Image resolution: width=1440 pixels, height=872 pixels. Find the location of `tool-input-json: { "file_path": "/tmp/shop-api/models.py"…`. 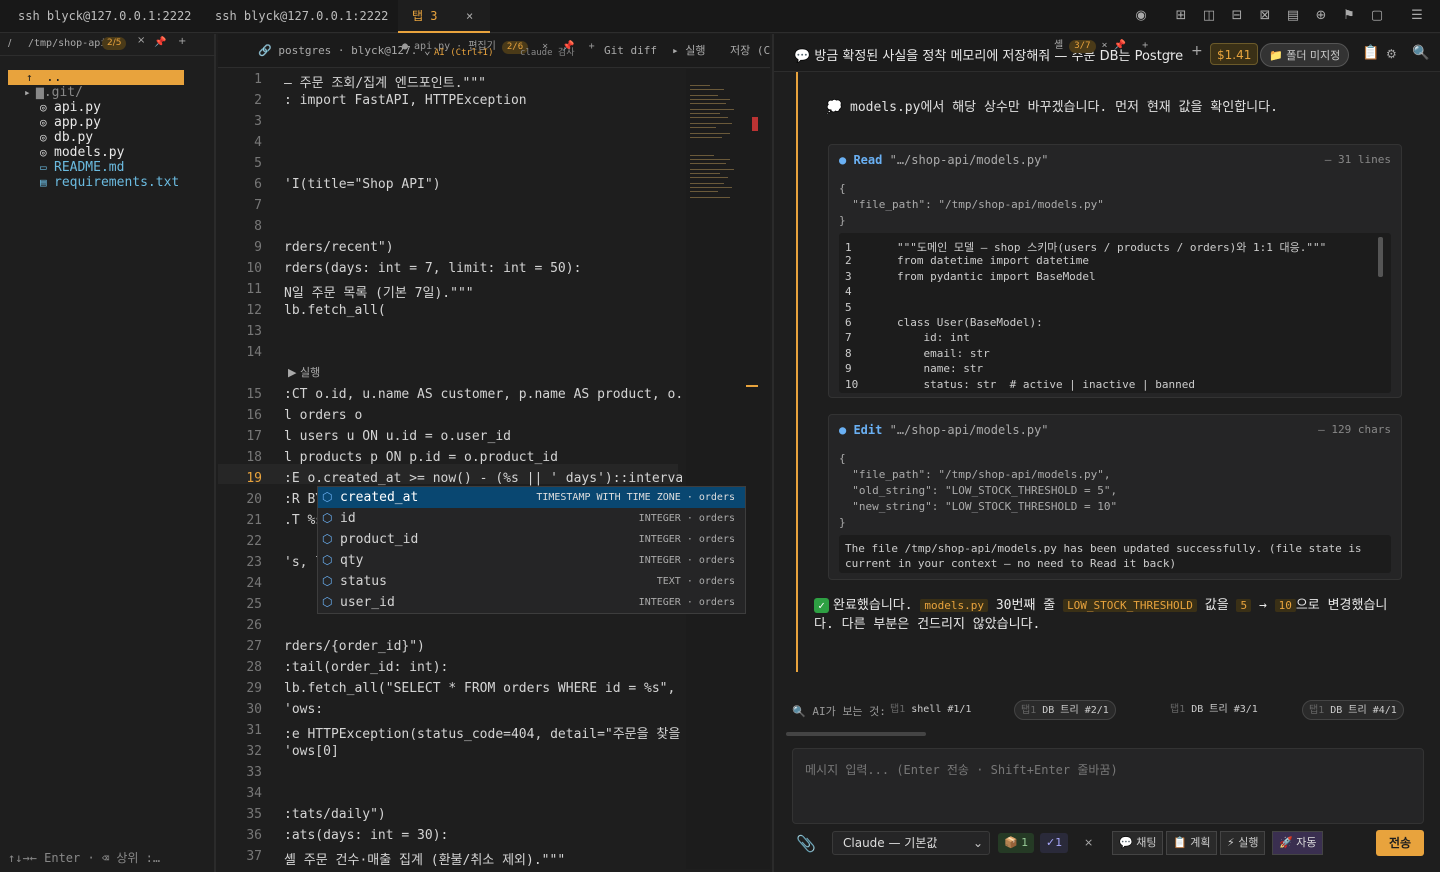

tool-input-json: { "file_path": "/tmp/shop-api/models.py"… is located at coordinates (971, 204).